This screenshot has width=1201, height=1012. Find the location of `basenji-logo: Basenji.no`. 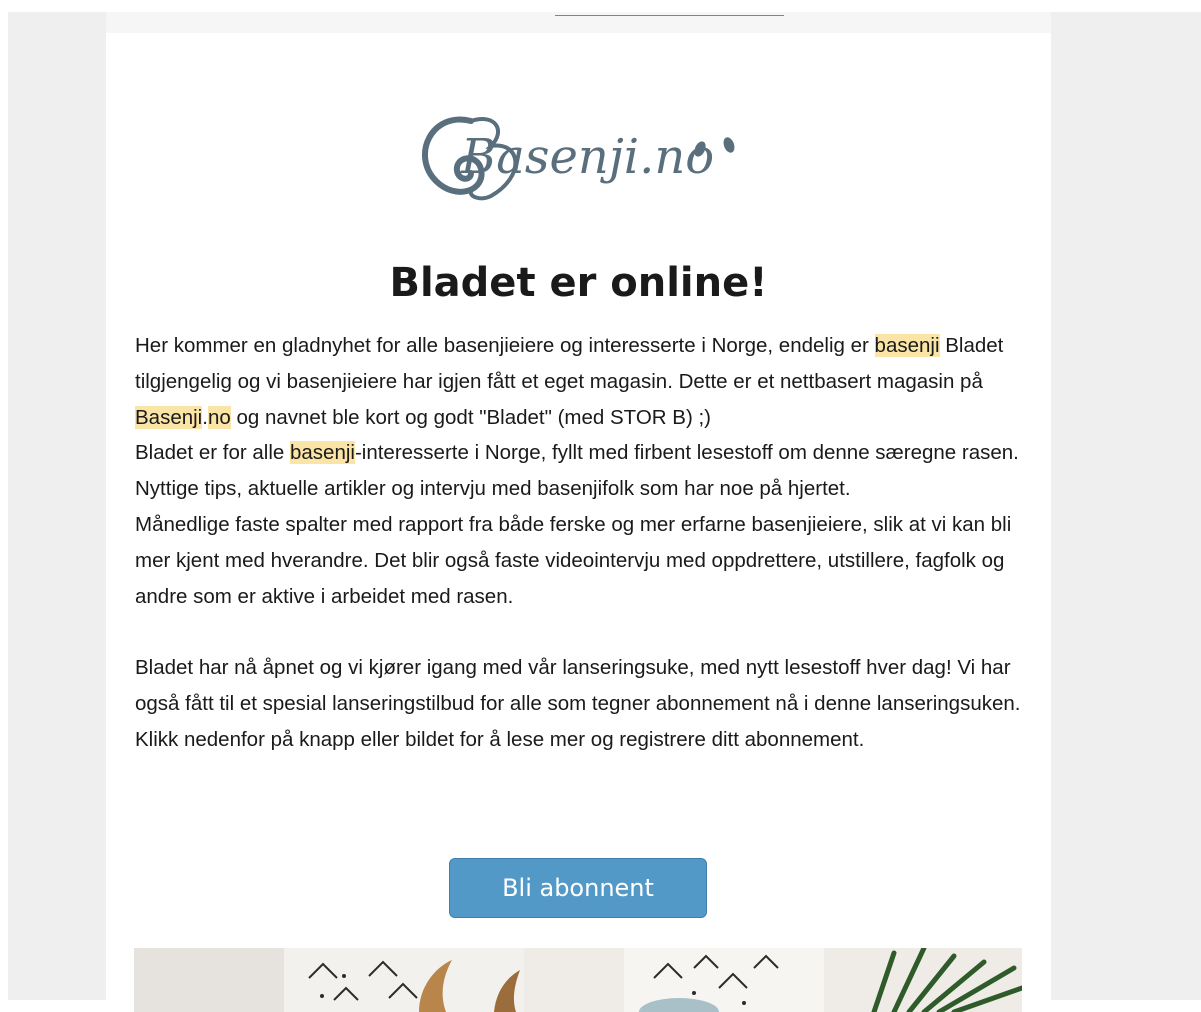

basenji-logo: Basenji.no is located at coordinates (581, 161).